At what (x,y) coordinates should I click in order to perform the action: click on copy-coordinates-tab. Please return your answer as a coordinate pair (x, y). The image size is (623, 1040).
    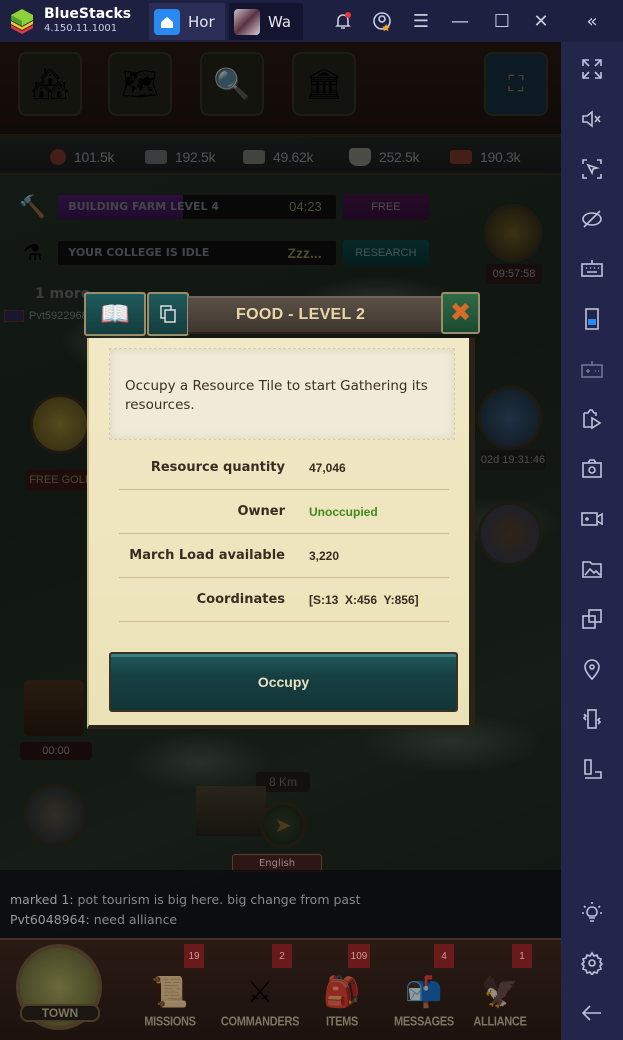
    Looking at the image, I should click on (168, 314).